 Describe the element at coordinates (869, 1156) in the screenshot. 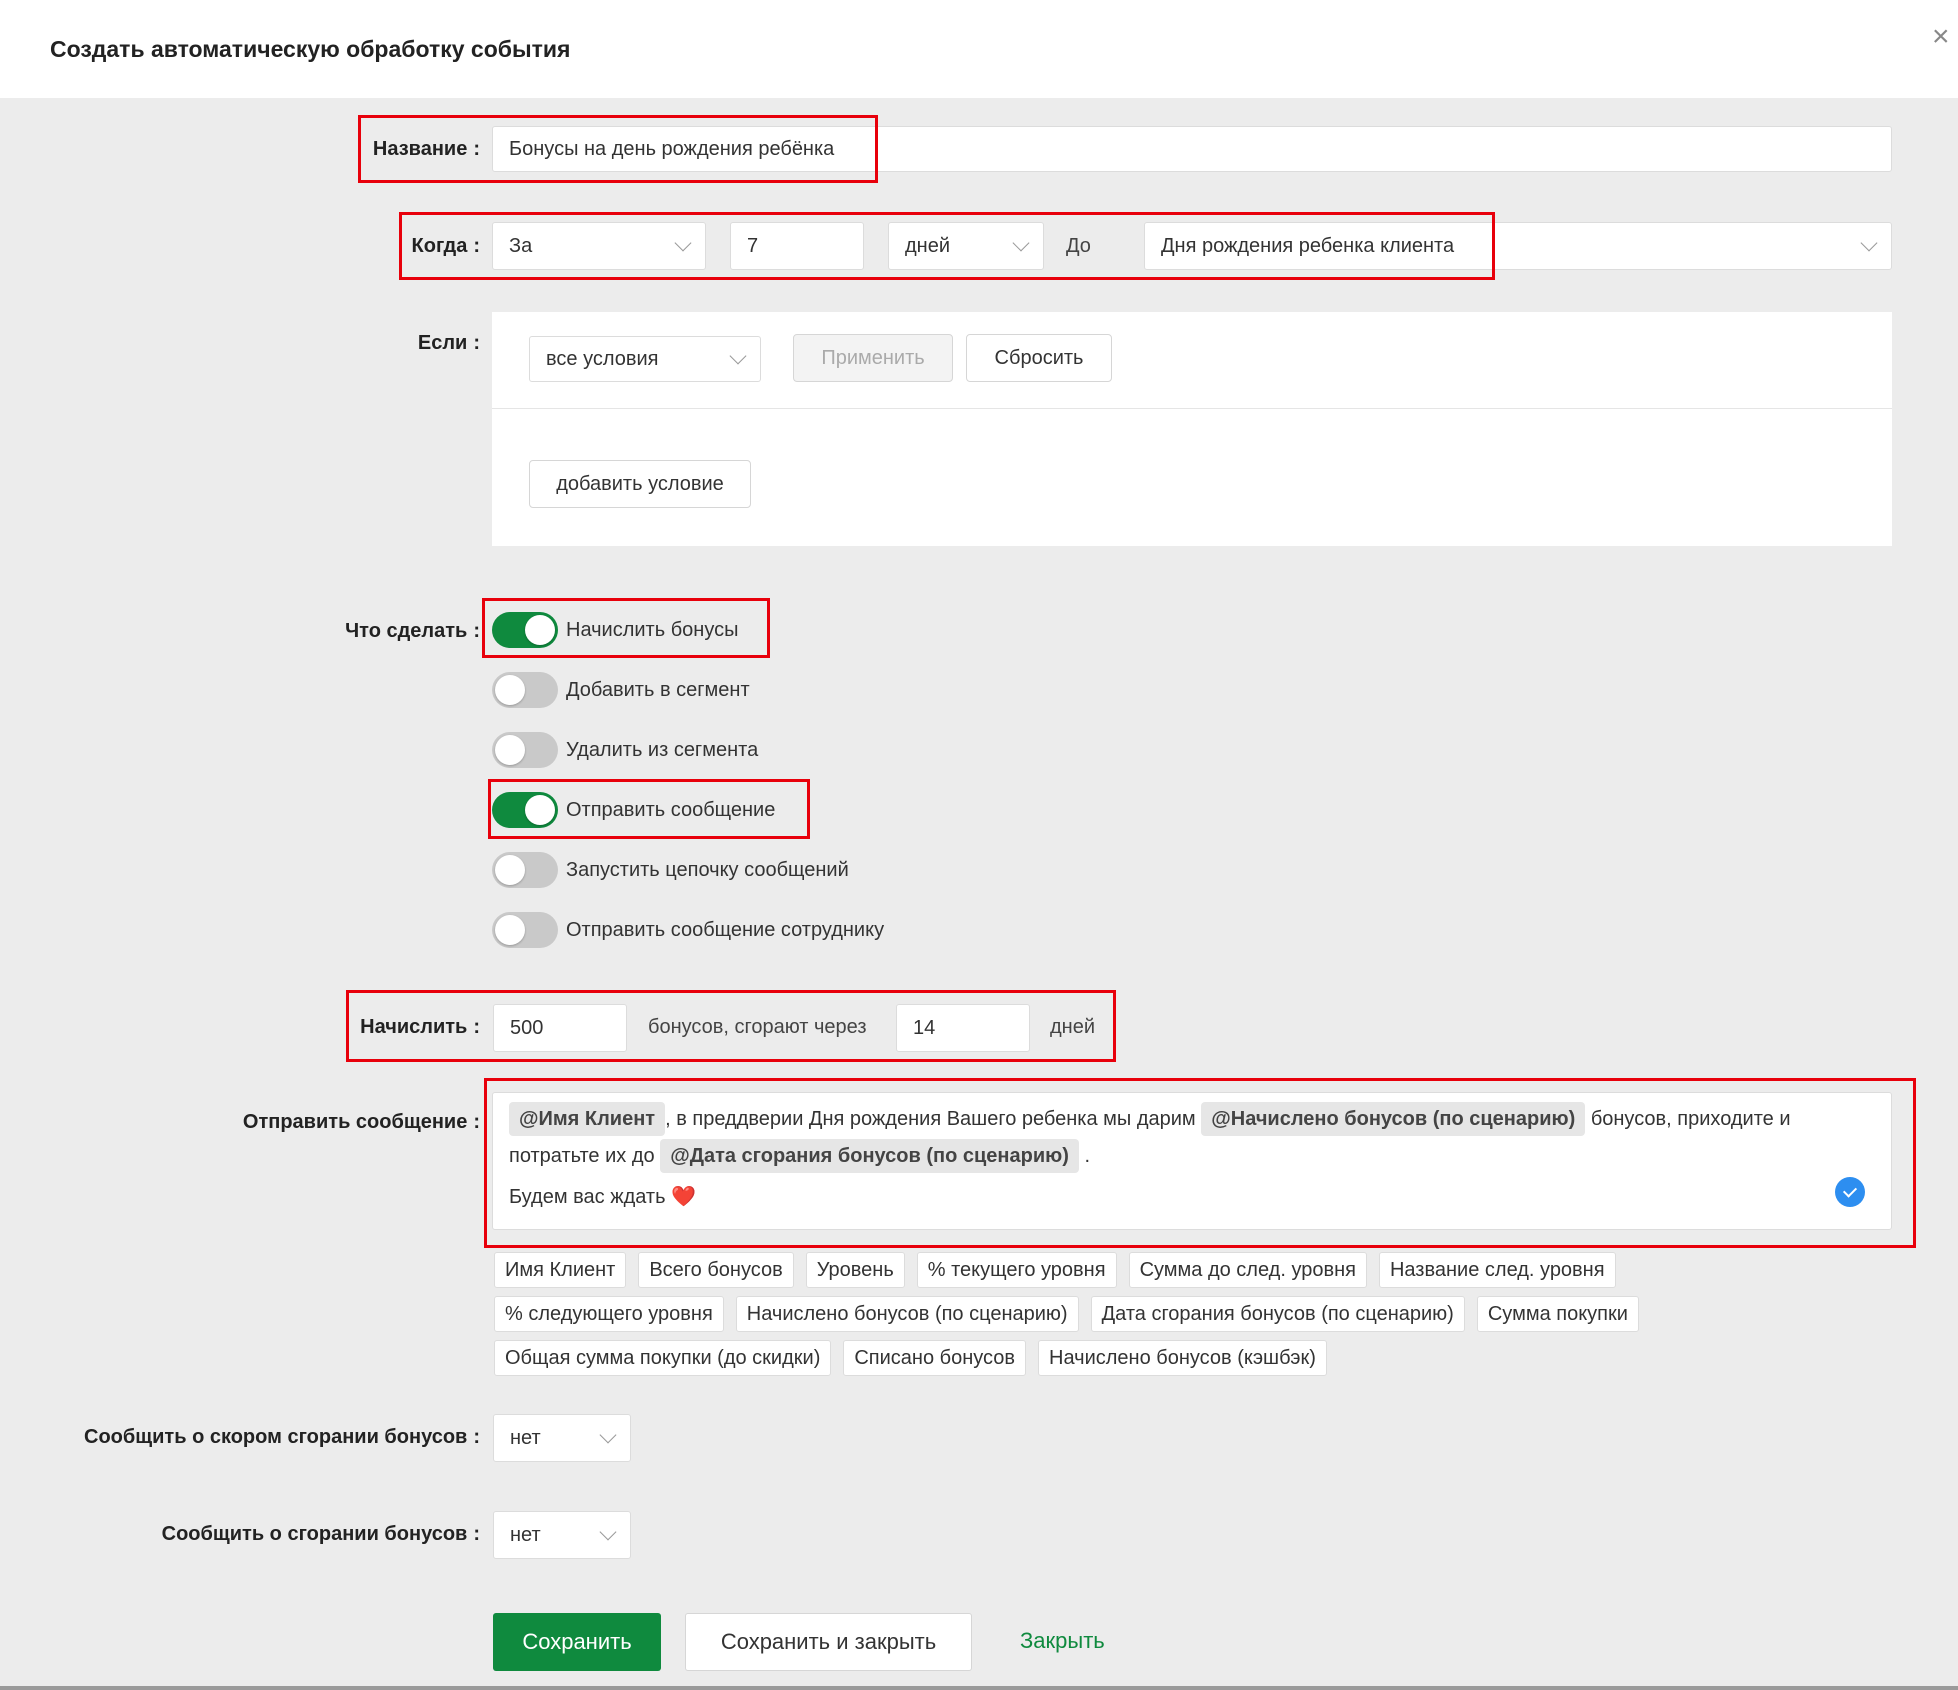

I see `variable-chip-expiry: @Дата сгорания бонусов (по сценарию)` at that location.